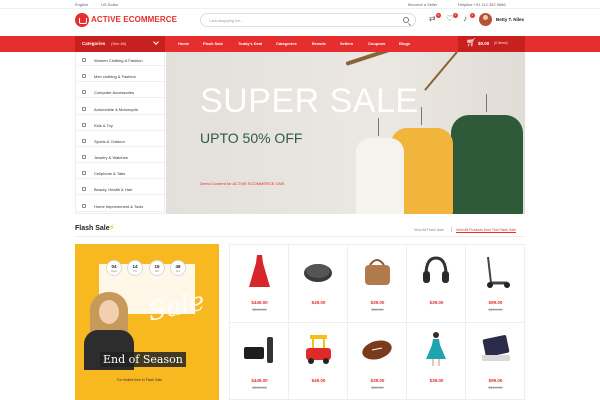  I want to click on category-item: Sports & Outdoor, so click(121, 141).